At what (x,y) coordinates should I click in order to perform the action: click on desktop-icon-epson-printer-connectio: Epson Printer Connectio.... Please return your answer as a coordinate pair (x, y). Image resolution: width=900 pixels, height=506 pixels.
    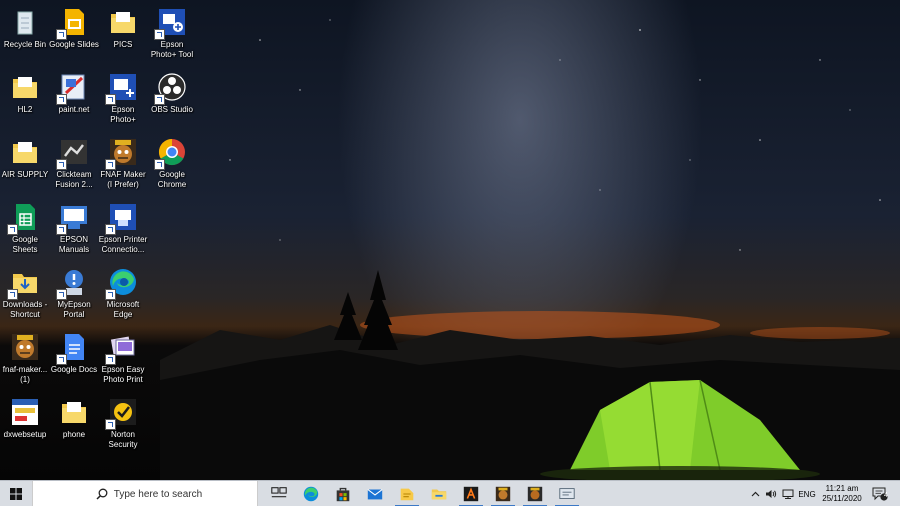
    Looking at the image, I should click on (123, 228).